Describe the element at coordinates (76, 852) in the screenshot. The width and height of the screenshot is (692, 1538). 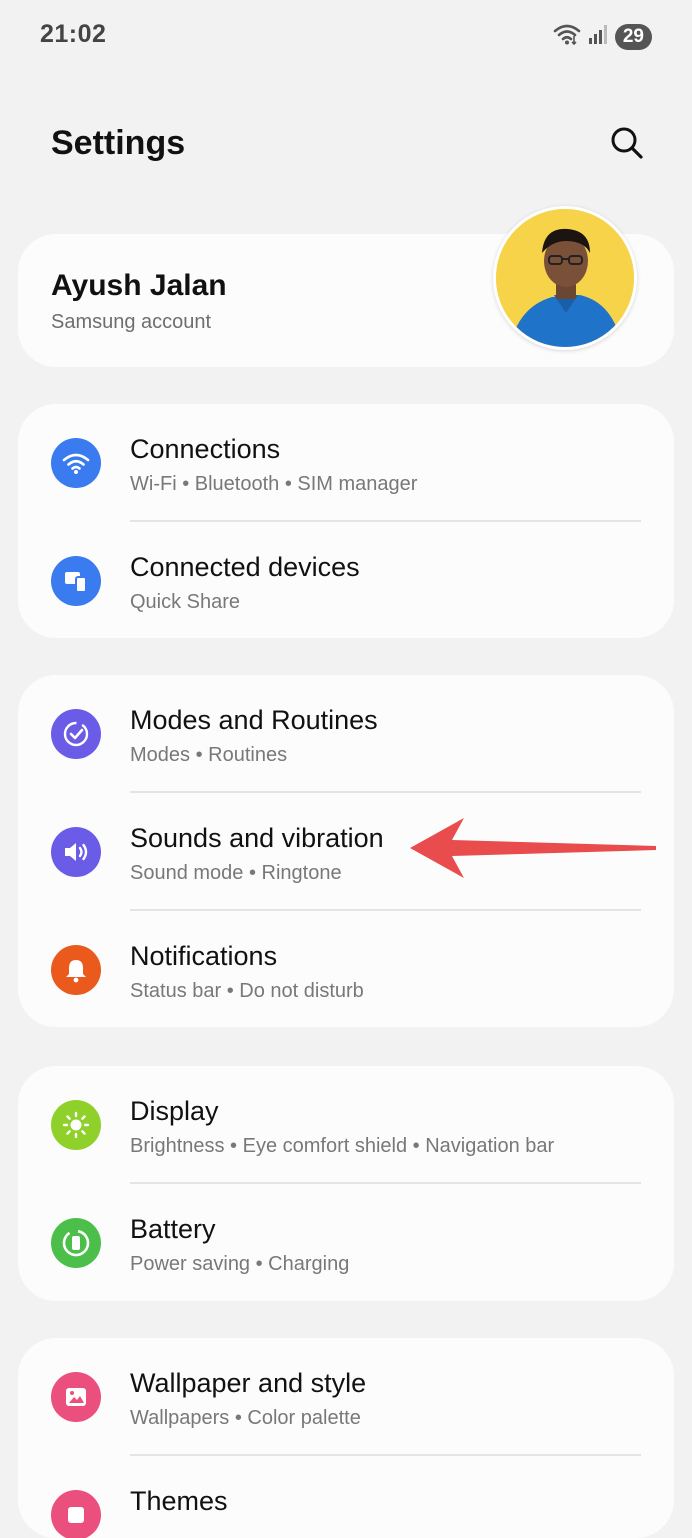
I see `speaker-icon` at that location.